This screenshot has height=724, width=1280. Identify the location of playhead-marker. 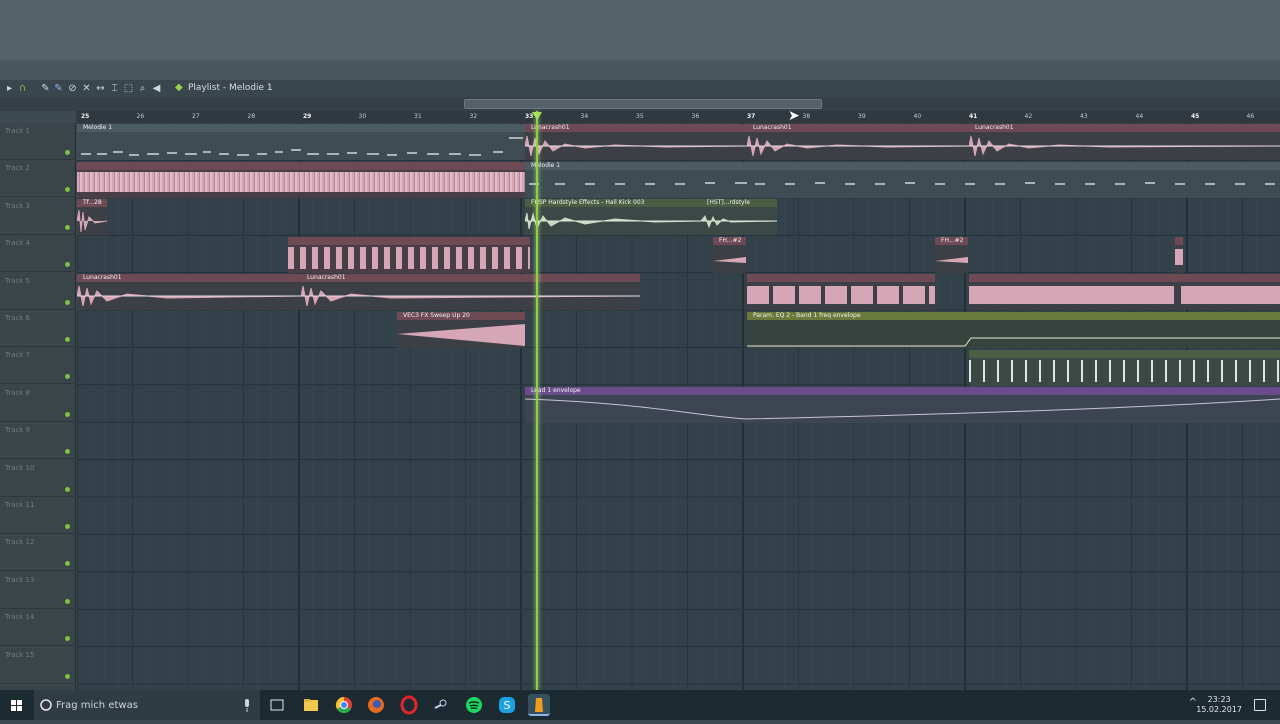
(537, 116).